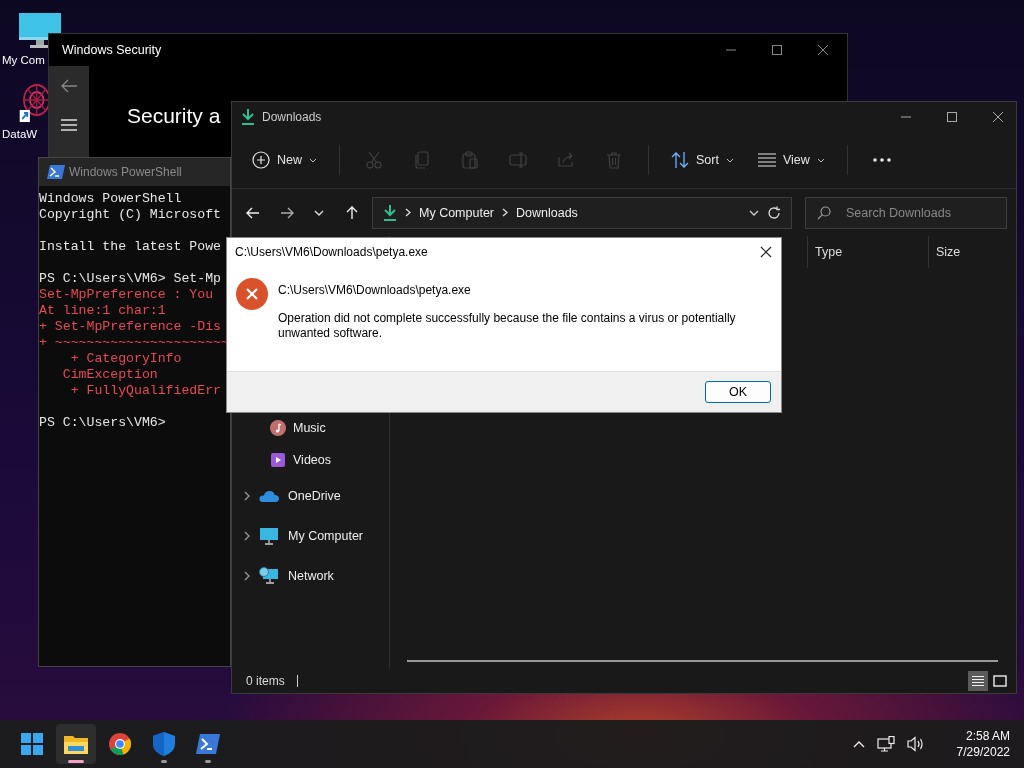 This screenshot has height=768, width=1024. What do you see at coordinates (310, 428) in the screenshot?
I see `nav-item: Music` at bounding box center [310, 428].